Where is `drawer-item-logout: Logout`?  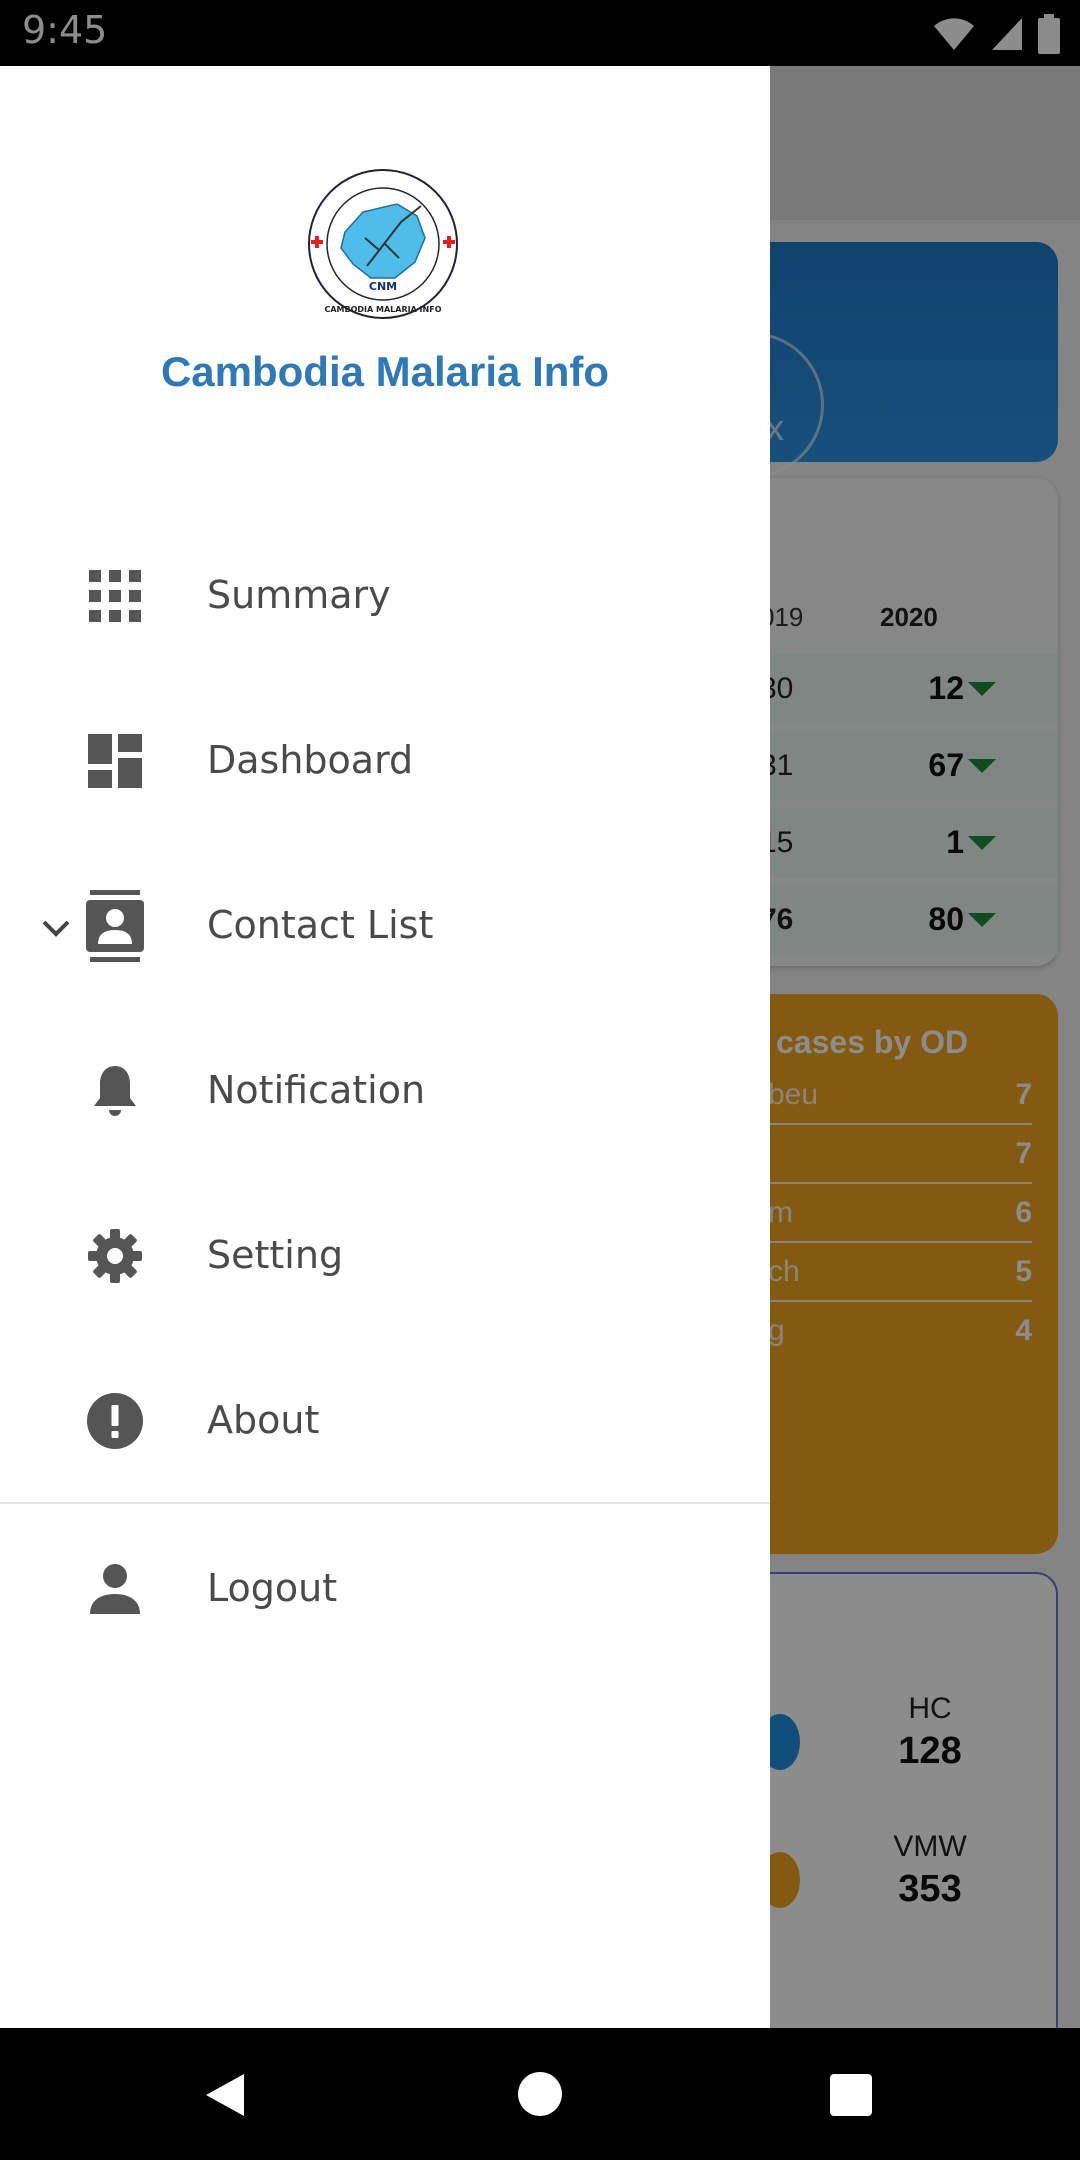
drawer-item-logout: Logout is located at coordinates (385, 1588).